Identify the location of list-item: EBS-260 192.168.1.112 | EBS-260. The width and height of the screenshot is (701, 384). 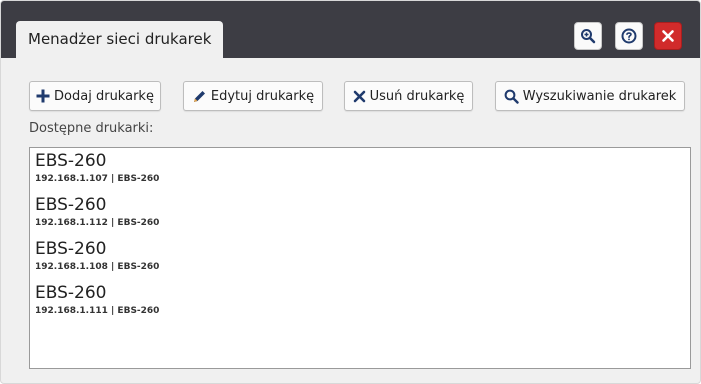
(360, 212).